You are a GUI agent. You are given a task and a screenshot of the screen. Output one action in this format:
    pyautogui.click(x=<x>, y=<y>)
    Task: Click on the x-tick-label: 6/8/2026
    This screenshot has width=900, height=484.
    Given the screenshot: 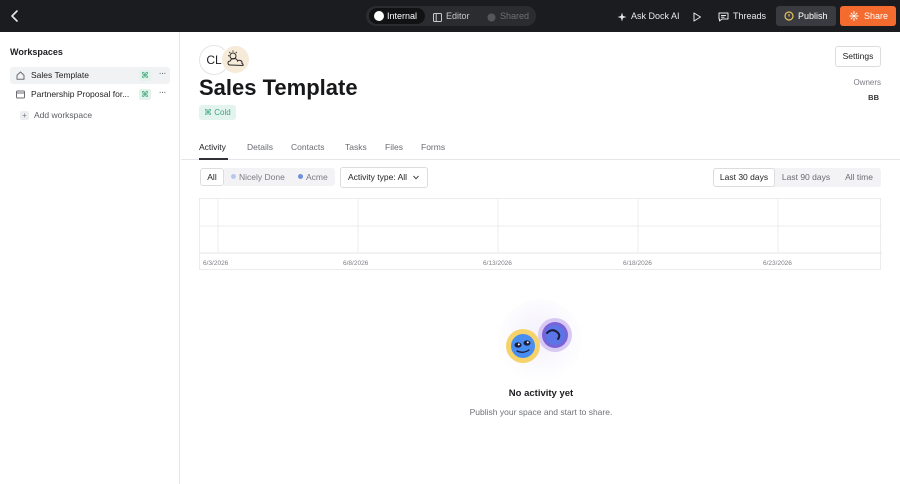 What is the action you would take?
    pyautogui.click(x=356, y=263)
    